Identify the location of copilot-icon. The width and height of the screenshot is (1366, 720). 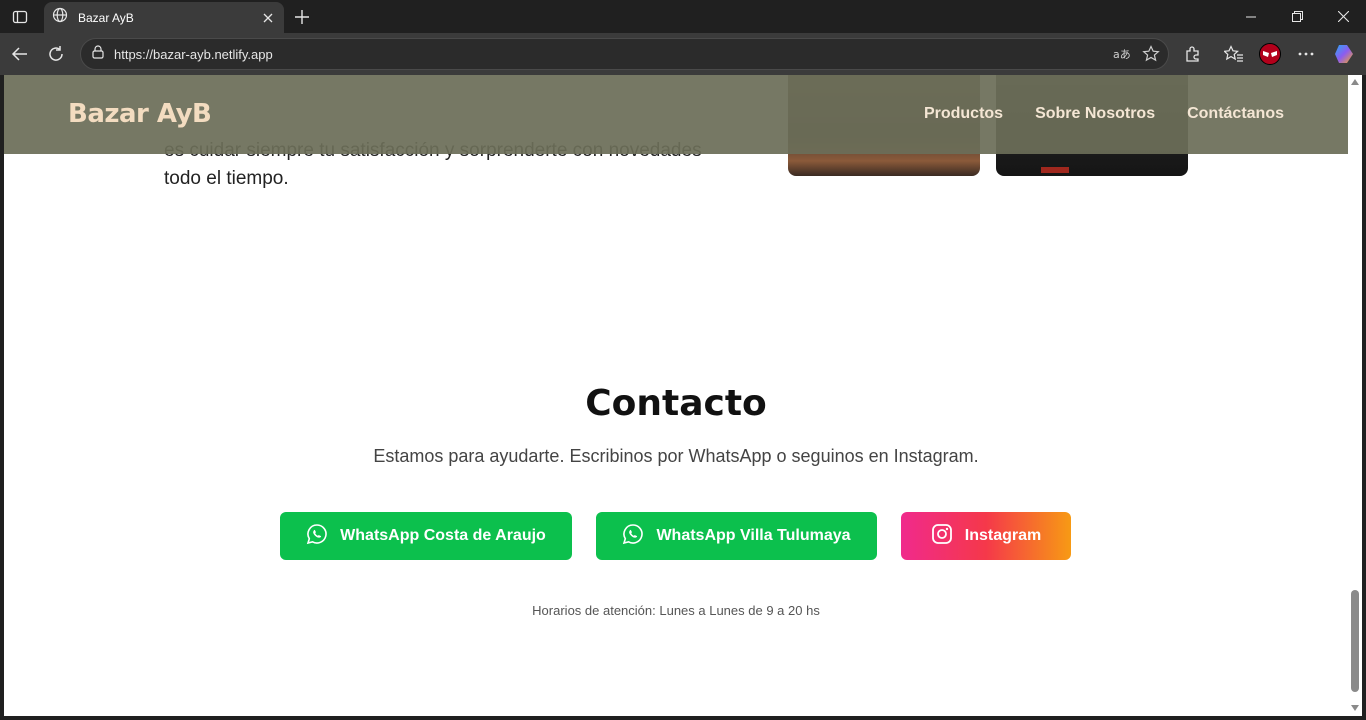
(1344, 54).